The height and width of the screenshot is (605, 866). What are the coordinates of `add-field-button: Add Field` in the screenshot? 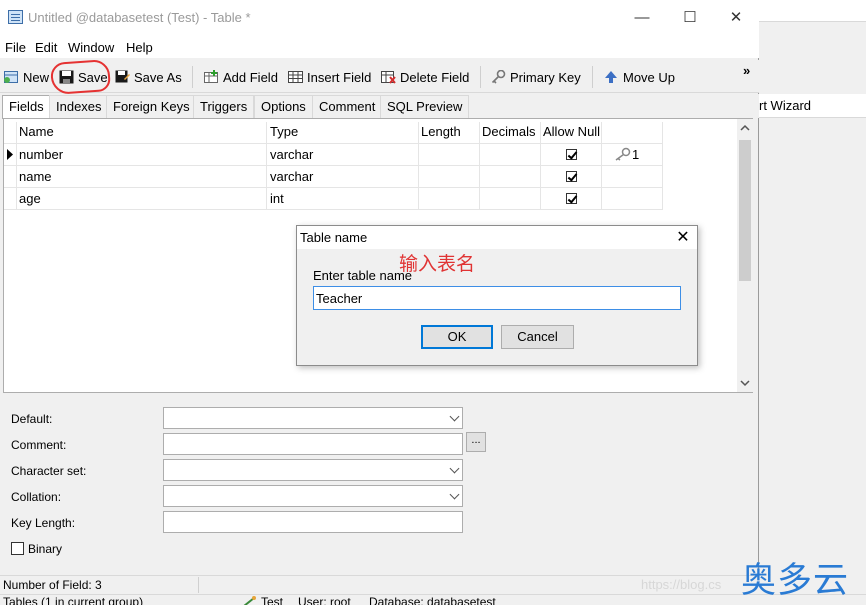 It's located at (241, 77).